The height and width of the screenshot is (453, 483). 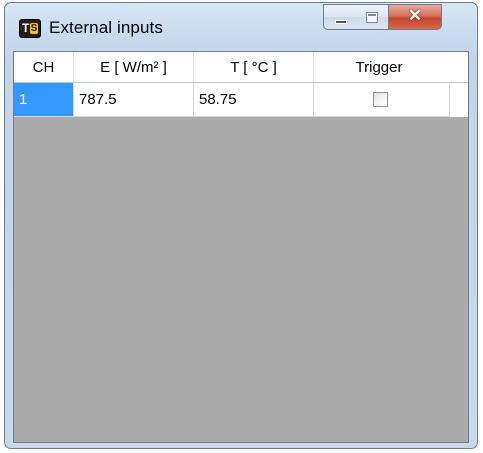 What do you see at coordinates (341, 22) in the screenshot?
I see `minimize-icon` at bounding box center [341, 22].